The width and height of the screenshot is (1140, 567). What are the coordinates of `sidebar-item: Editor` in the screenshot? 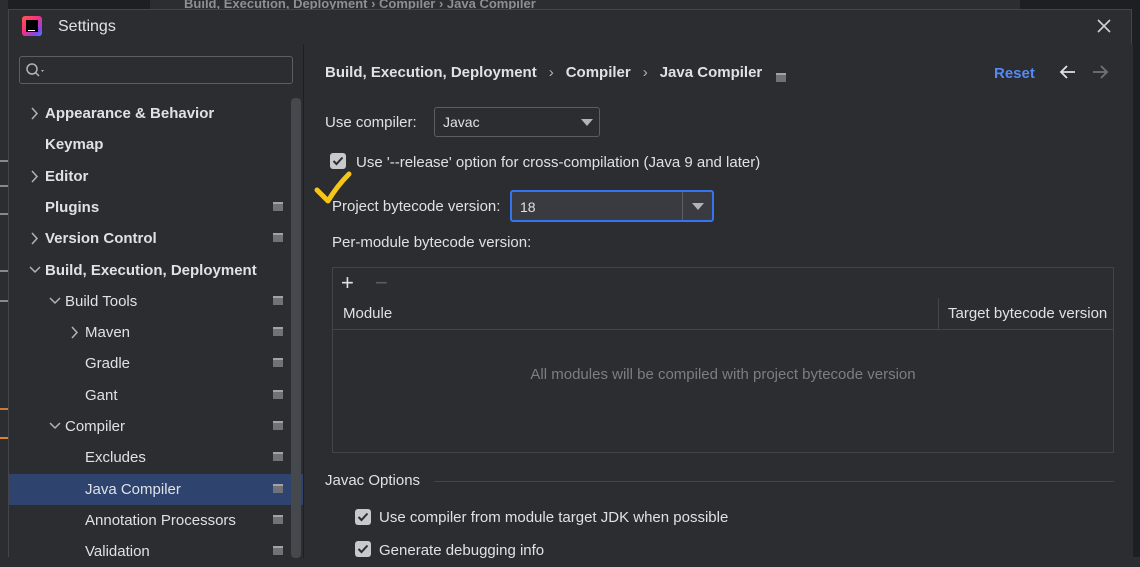 It's located at (156, 176).